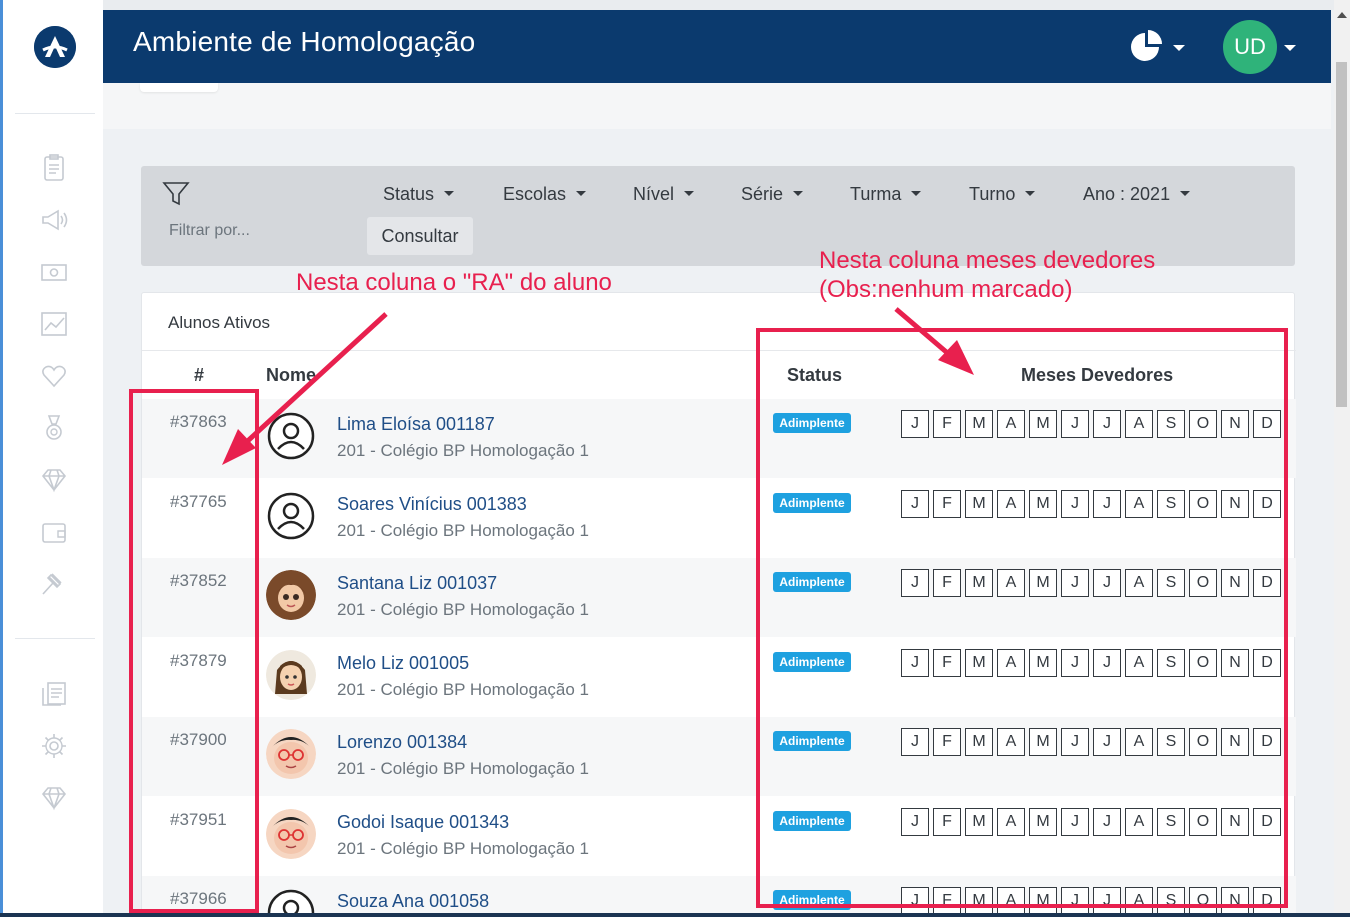 Image resolution: width=1350 pixels, height=917 pixels. I want to click on top-frame, so click(718, 5).